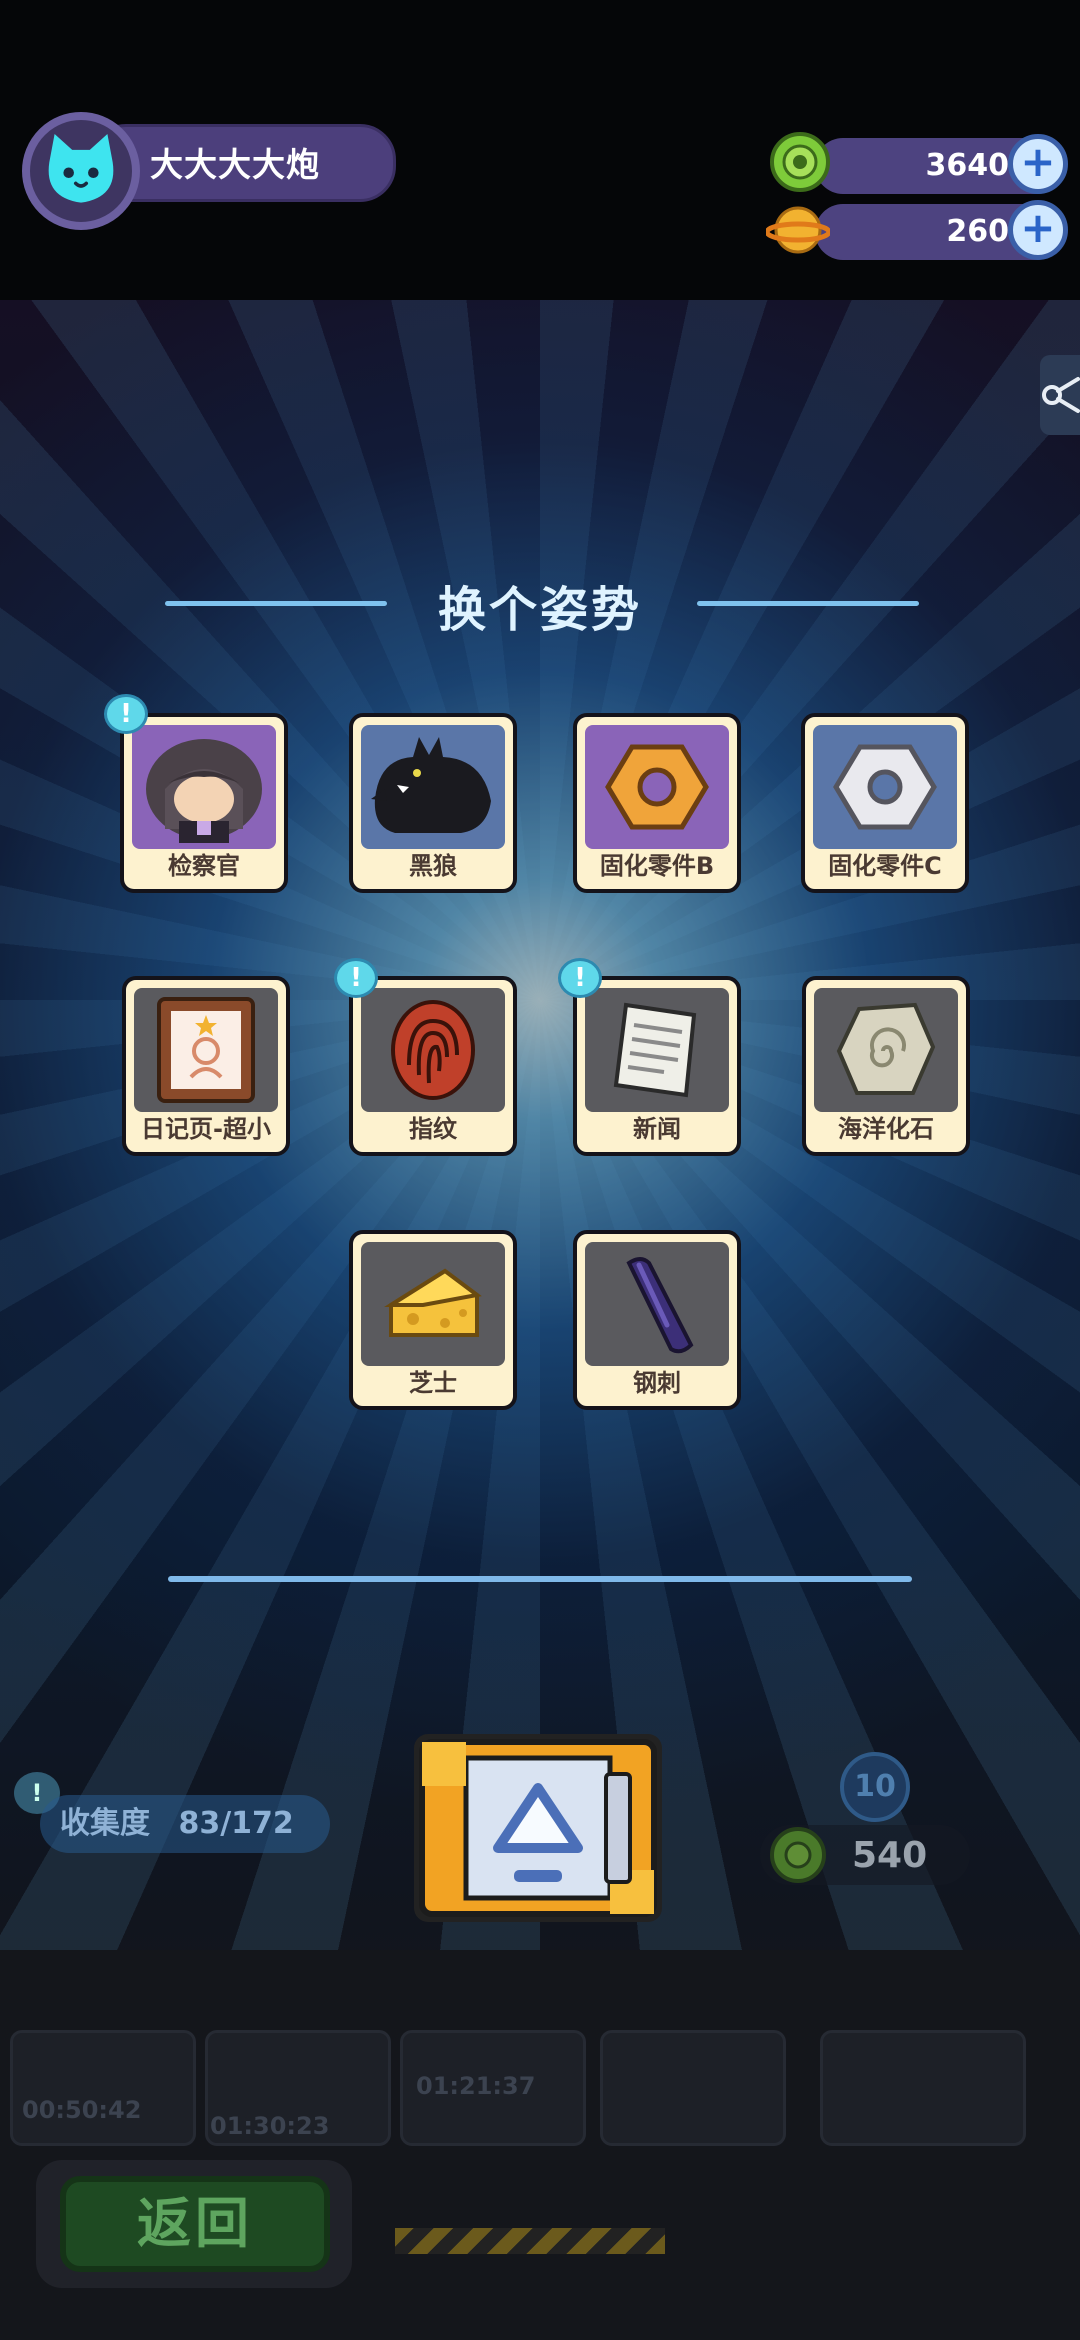 This screenshot has height=2340, width=1080. I want to click on mystery-box-icon, so click(538, 1828).